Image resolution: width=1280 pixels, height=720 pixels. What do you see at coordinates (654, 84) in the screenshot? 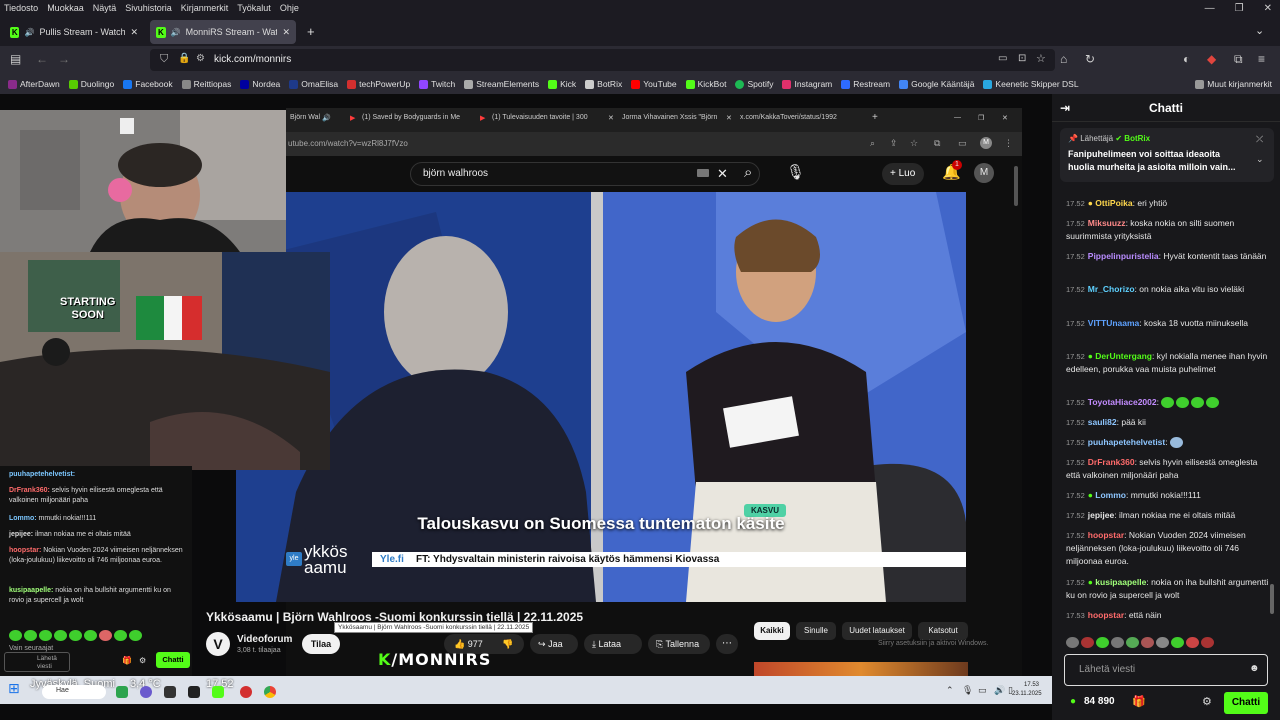
I see `bookmark-youtube: YouTube` at bounding box center [654, 84].